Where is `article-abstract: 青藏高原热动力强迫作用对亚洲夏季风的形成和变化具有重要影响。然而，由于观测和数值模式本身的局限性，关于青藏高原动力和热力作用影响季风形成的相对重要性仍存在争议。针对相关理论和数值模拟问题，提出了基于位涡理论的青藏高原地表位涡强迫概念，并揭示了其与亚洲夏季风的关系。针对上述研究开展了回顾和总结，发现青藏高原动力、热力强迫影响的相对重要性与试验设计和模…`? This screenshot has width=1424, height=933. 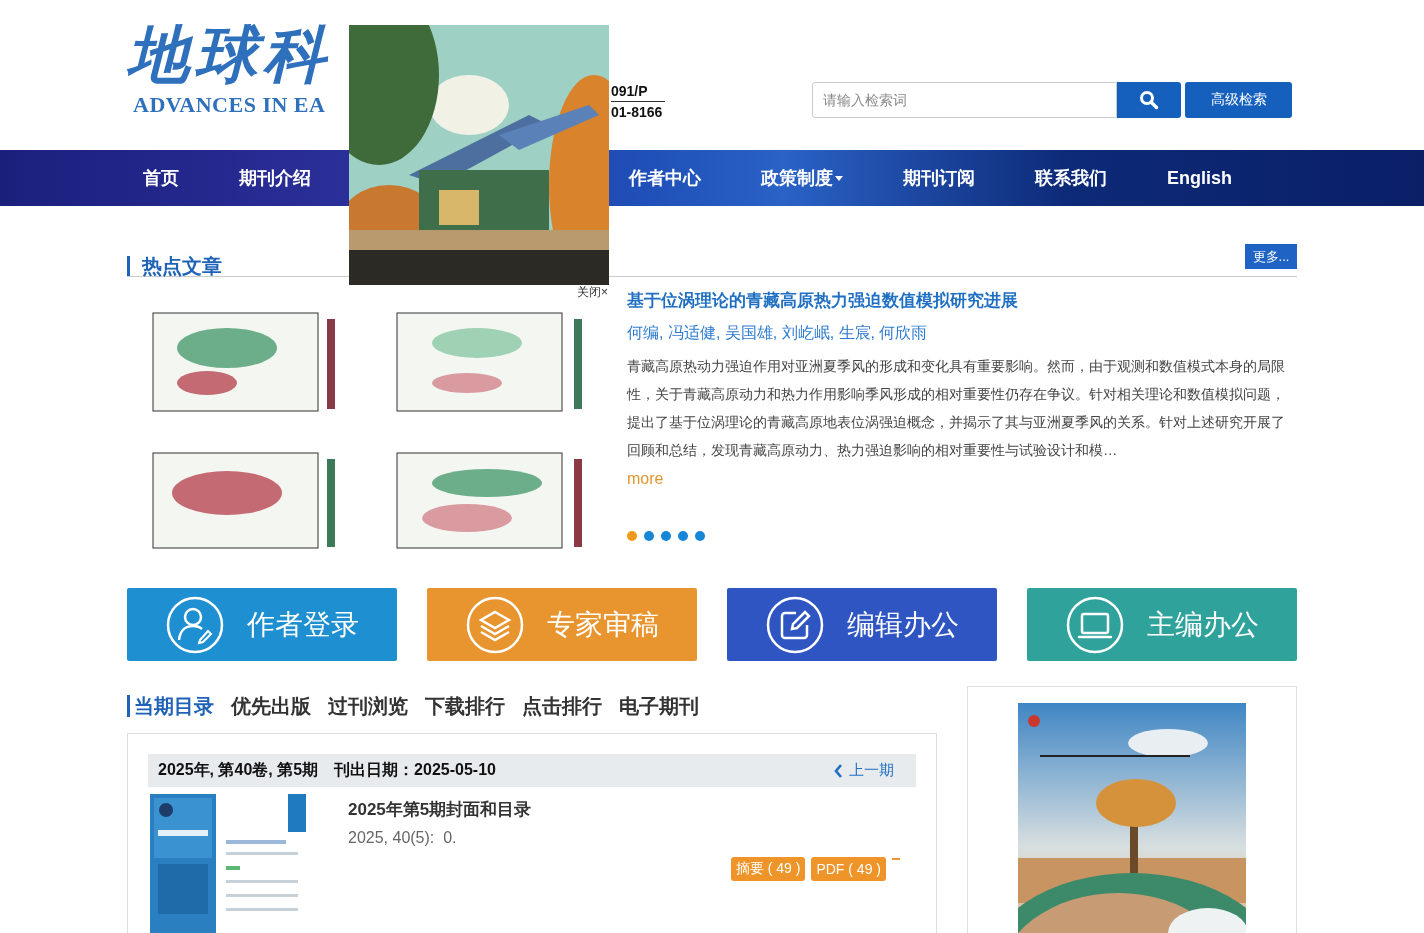
article-abstract: 青藏高原热动力强迫作用对亚洲夏季风的形成和变化具有重要影响。然而，由于观测和数值模式本身的局限性，关于青藏高原动力和热力作用影响季风形成的相对重要性仍存在争议。针对相关理论和数值模拟问题，提出了基于位涡理论的青藏高原地表位涡强迫概念，并揭示了其与亚洲夏季风的关系。针对上述研究开展了回顾和总结，发现青藏高原动力、热力强迫影响的相对重要性与试验设计和模… is located at coordinates (956, 408).